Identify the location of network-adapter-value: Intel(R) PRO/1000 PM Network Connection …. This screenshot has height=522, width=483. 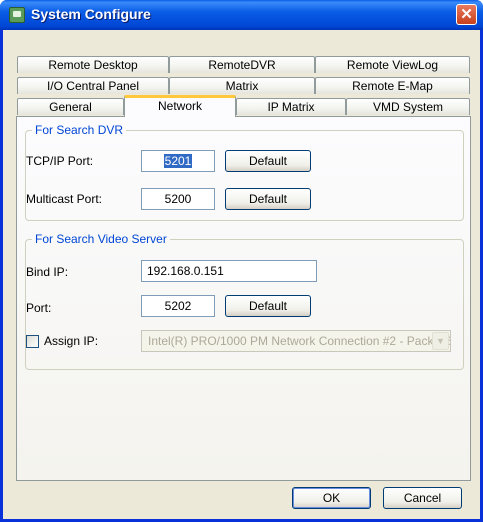
(299, 341).